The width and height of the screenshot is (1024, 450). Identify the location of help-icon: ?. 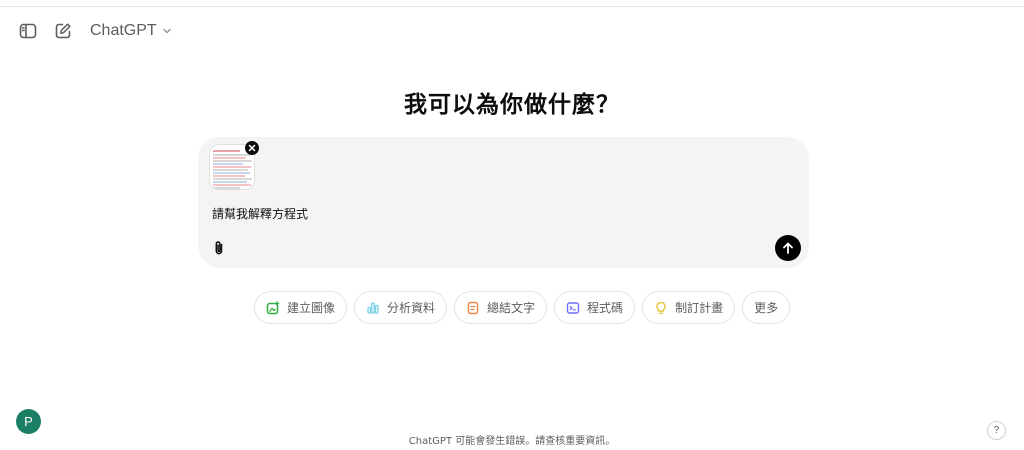
(996, 430).